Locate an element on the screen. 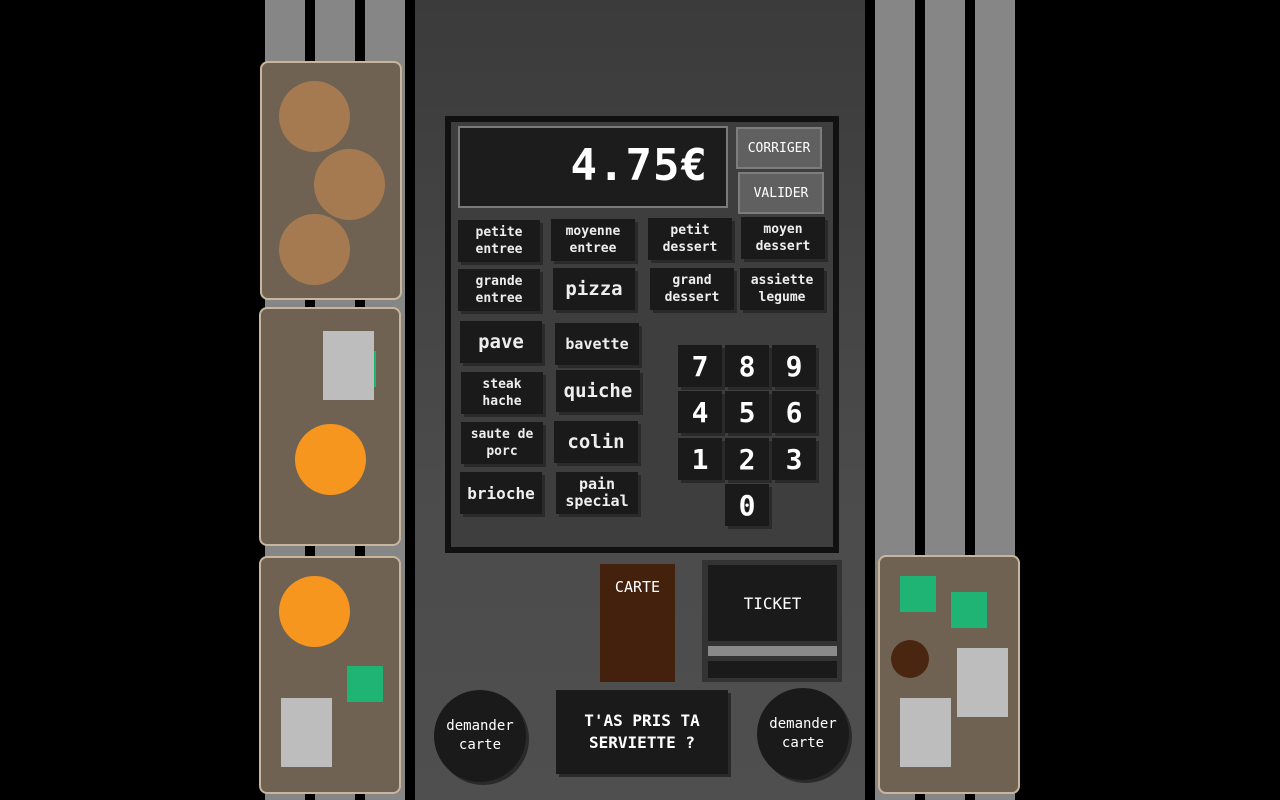  grande-entree-button: grande entree is located at coordinates (499, 290).